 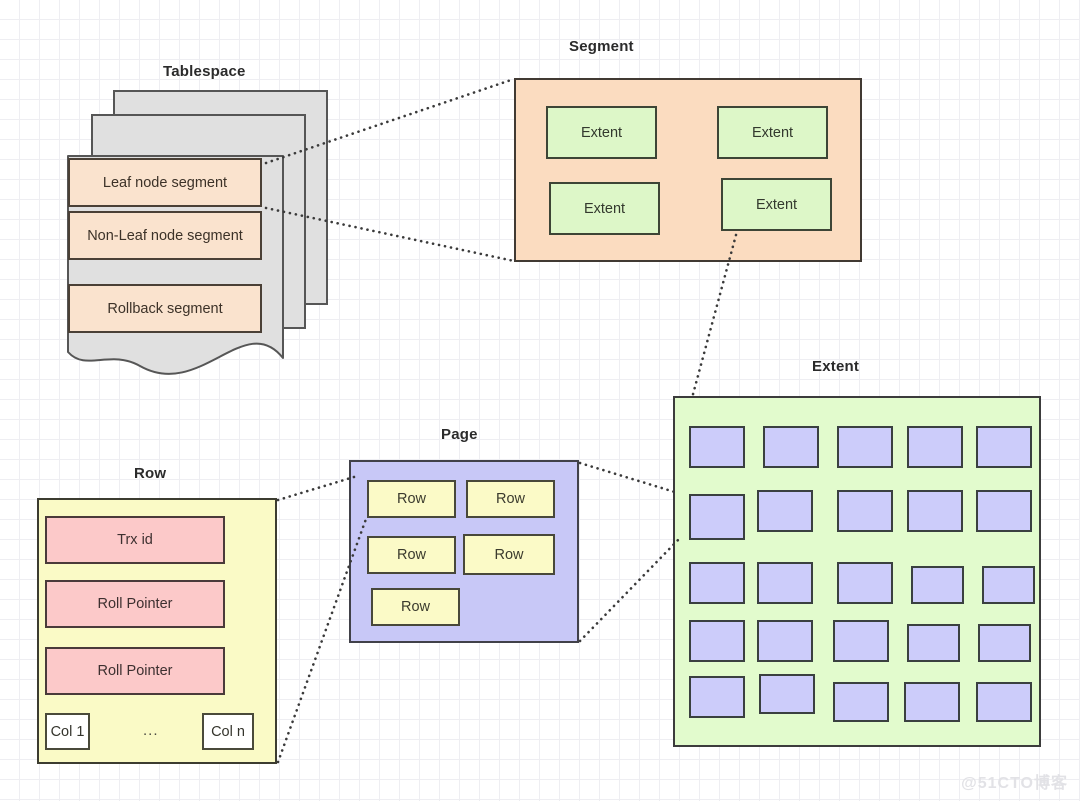 I want to click on page-panel: Row Row Row Row Row, so click(x=464, y=551).